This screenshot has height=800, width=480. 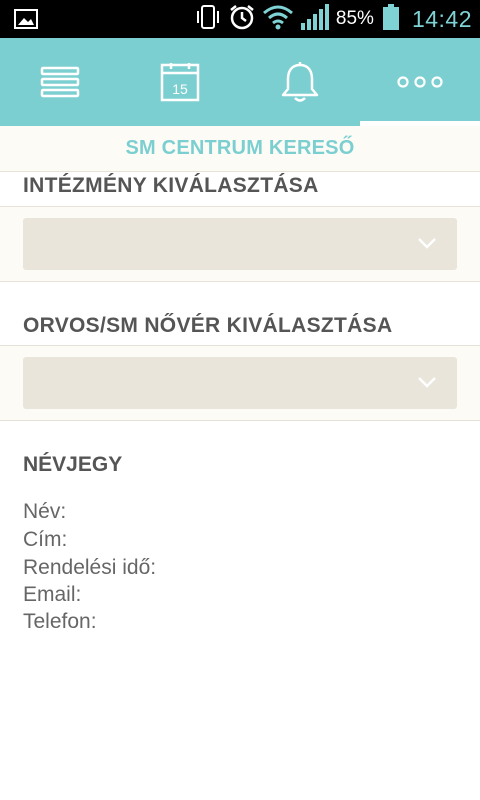 I want to click on wifi-icon, so click(x=278, y=19).